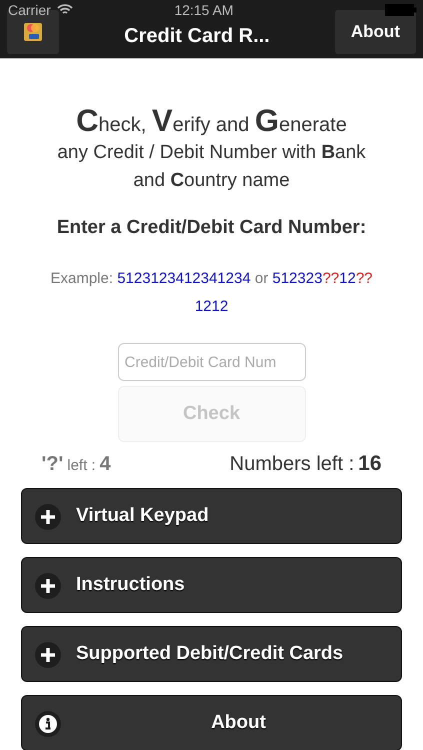 The width and height of the screenshot is (423, 750). Describe the element at coordinates (105, 464) in the screenshot. I see `wildcard-count: 4` at that location.